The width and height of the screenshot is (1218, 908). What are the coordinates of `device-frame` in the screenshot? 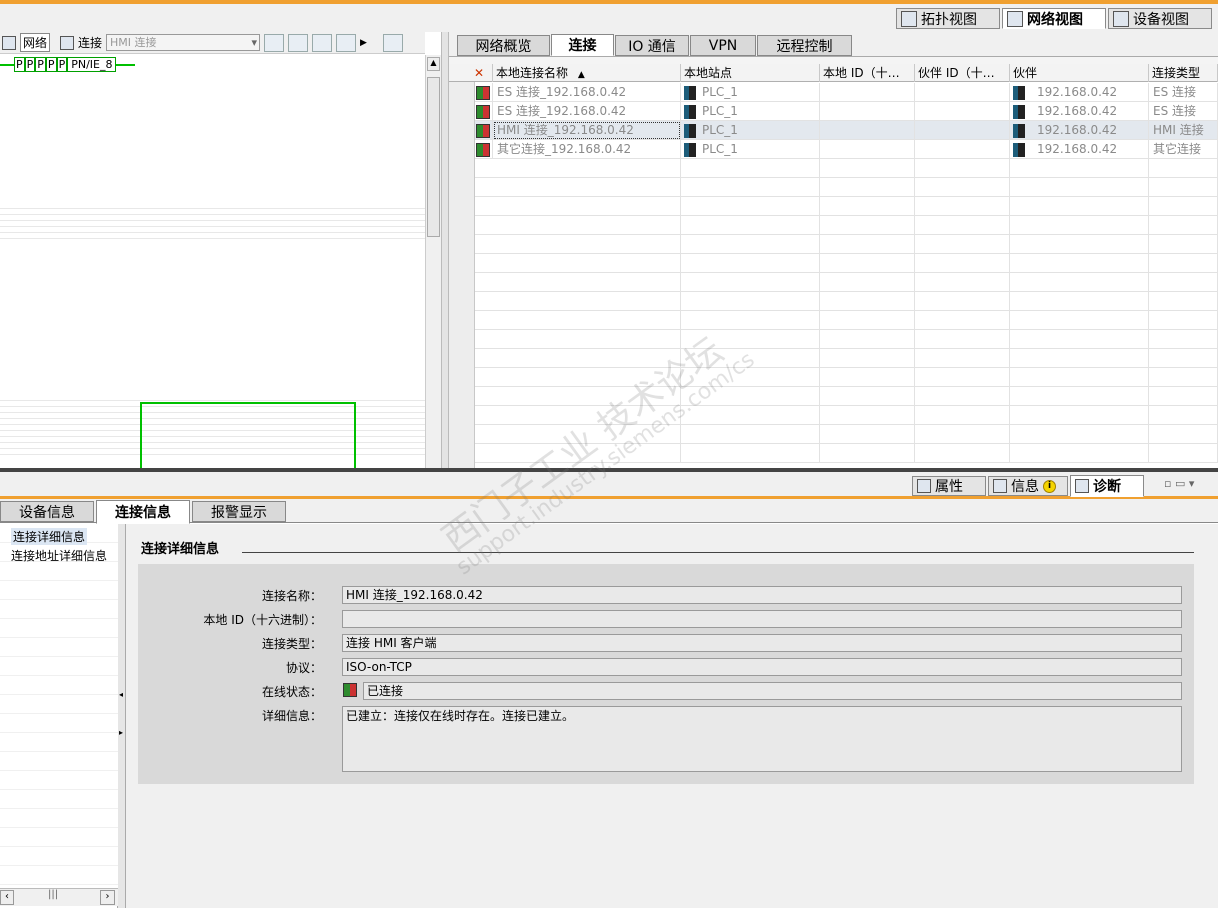 It's located at (248, 435).